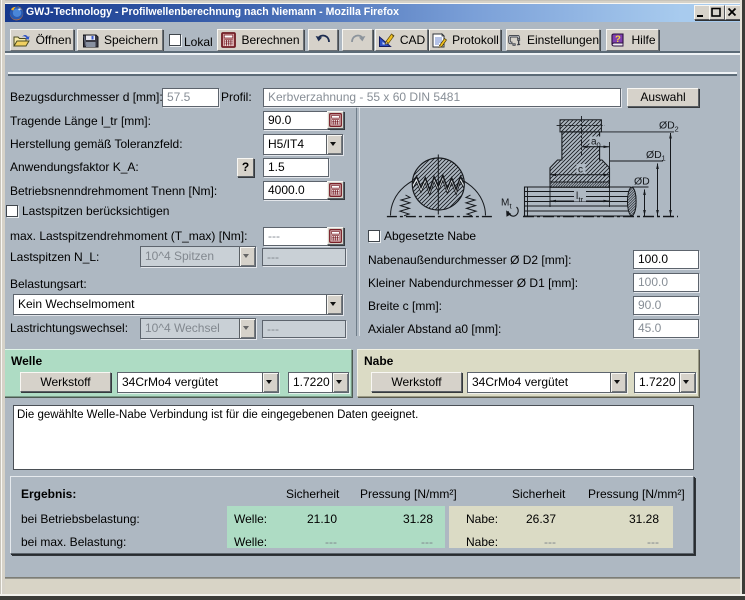 Image resolution: width=745 pixels, height=600 pixels. Describe the element at coordinates (511, 206) in the screenshot. I see `svg-text: t` at that location.